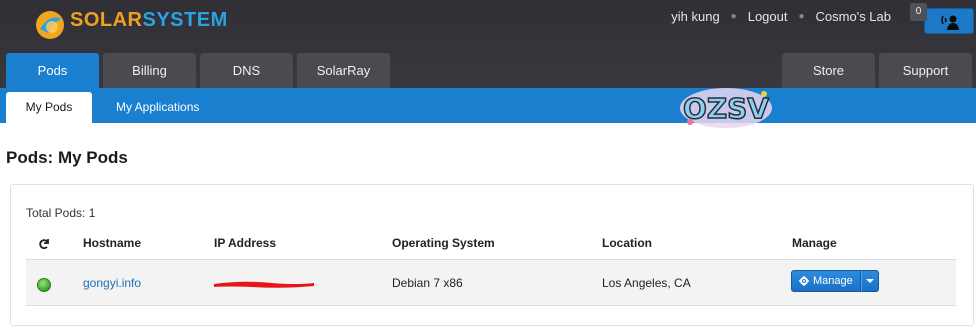 Image resolution: width=976 pixels, height=331 pixels. What do you see at coordinates (149, 70) in the screenshot?
I see `tab-billing: Billing` at bounding box center [149, 70].